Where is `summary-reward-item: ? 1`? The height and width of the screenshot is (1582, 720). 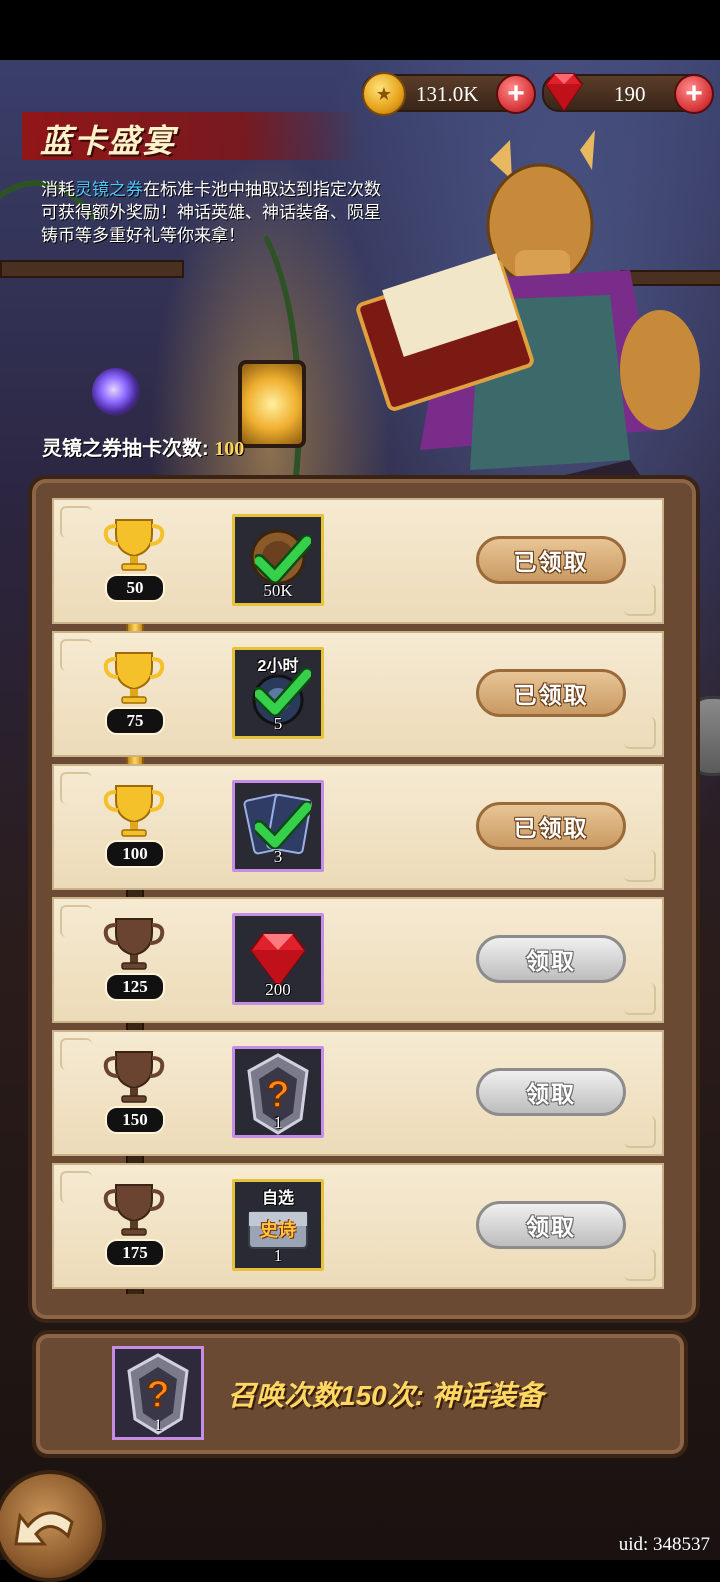 summary-reward-item: ? 1 is located at coordinates (158, 1393).